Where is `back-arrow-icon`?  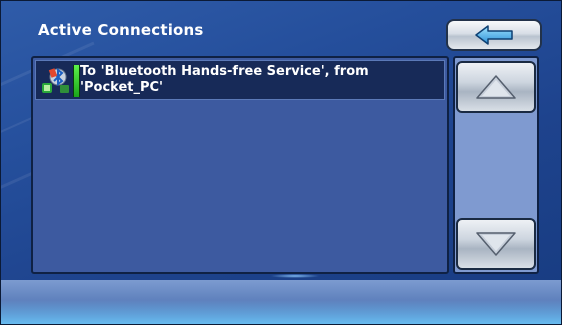 back-arrow-icon is located at coordinates (494, 35).